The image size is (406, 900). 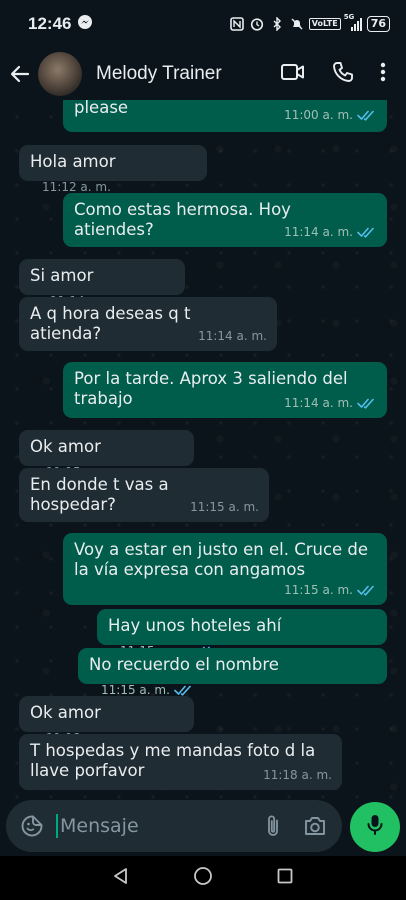 I want to click on message-incoming: Si amor11:14 a. m., so click(x=102, y=283).